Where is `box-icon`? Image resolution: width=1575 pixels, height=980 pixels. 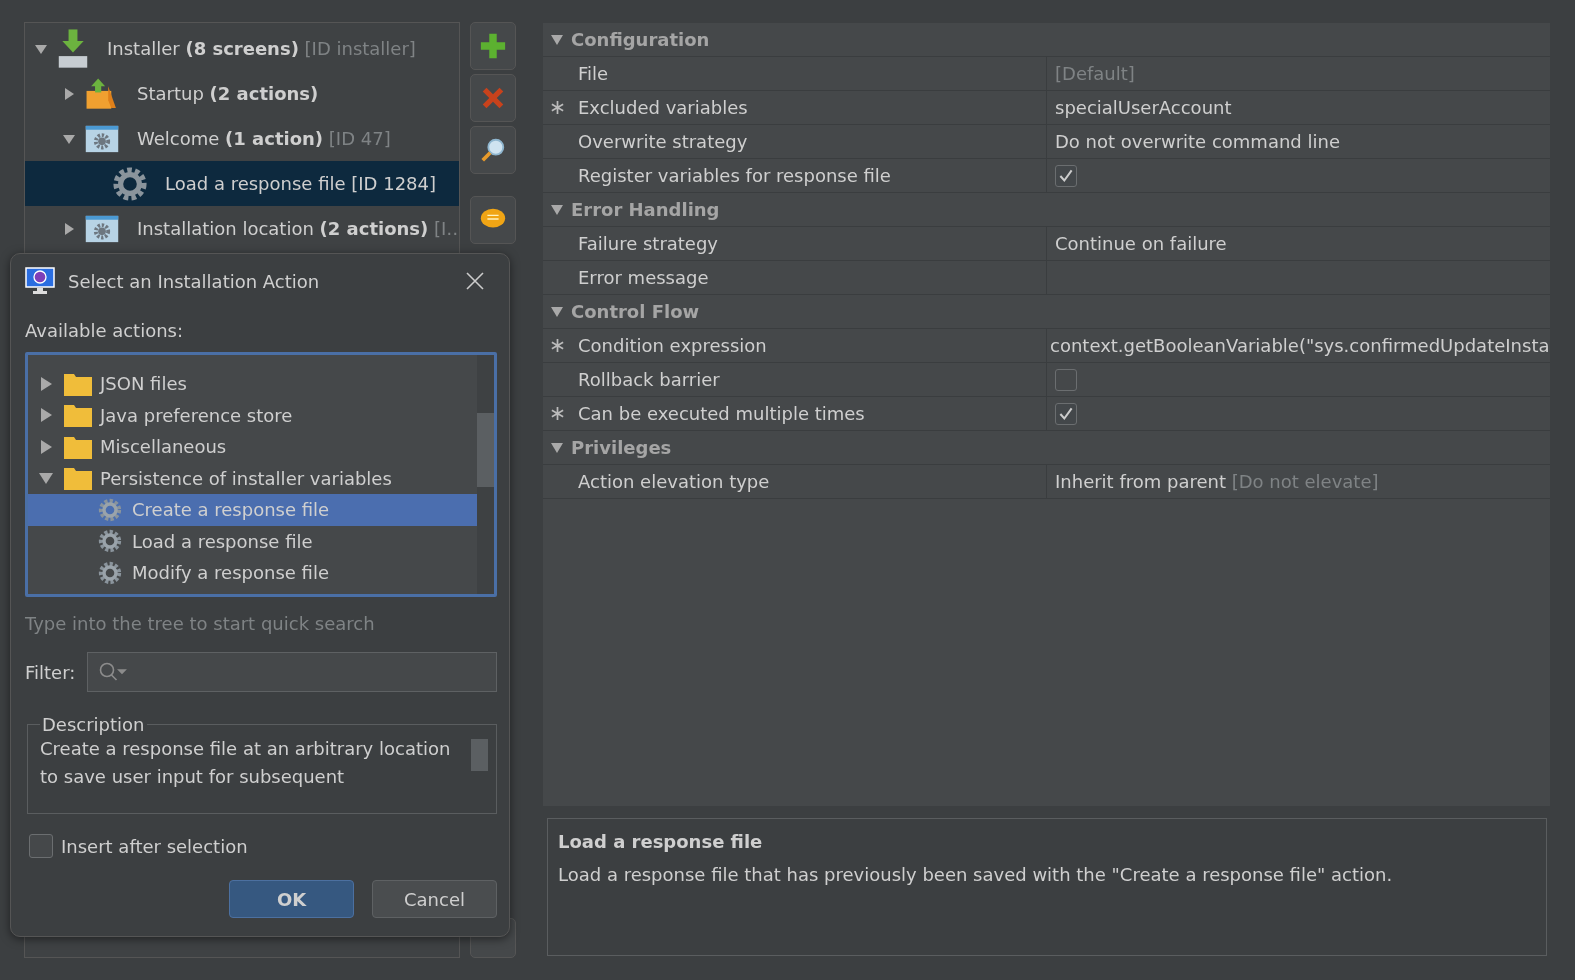 box-icon is located at coordinates (102, 93).